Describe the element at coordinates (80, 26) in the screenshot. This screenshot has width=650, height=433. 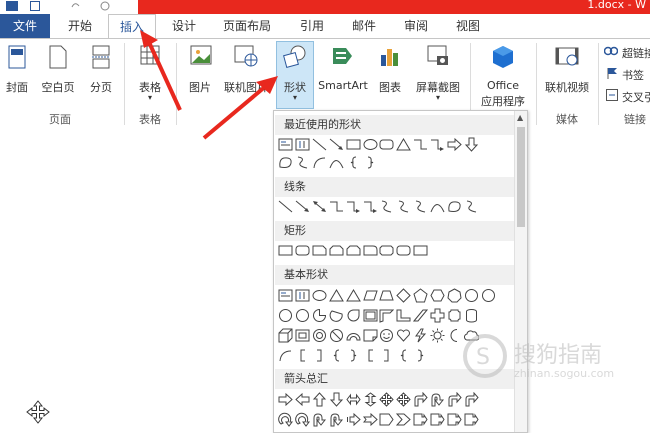
I see `tab-home: 开始` at that location.